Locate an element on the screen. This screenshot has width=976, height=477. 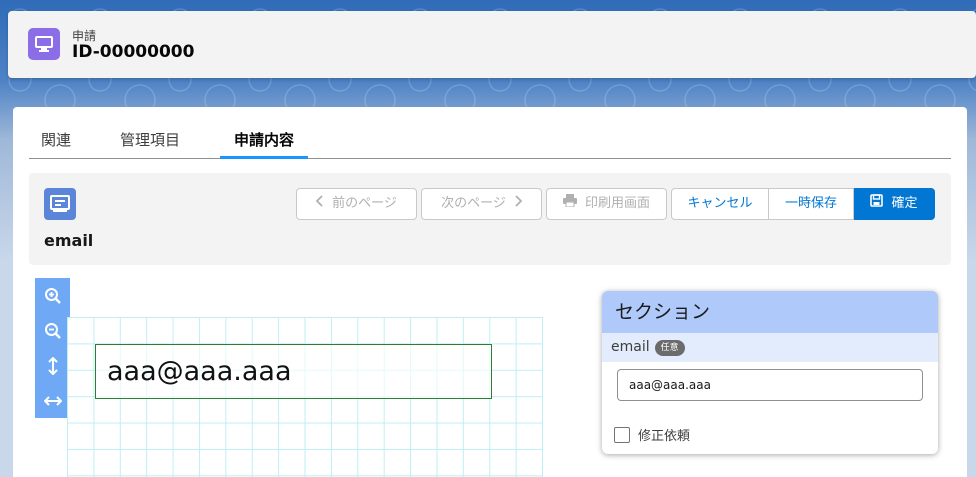
print-button: 印刷用画面 is located at coordinates (606, 204).